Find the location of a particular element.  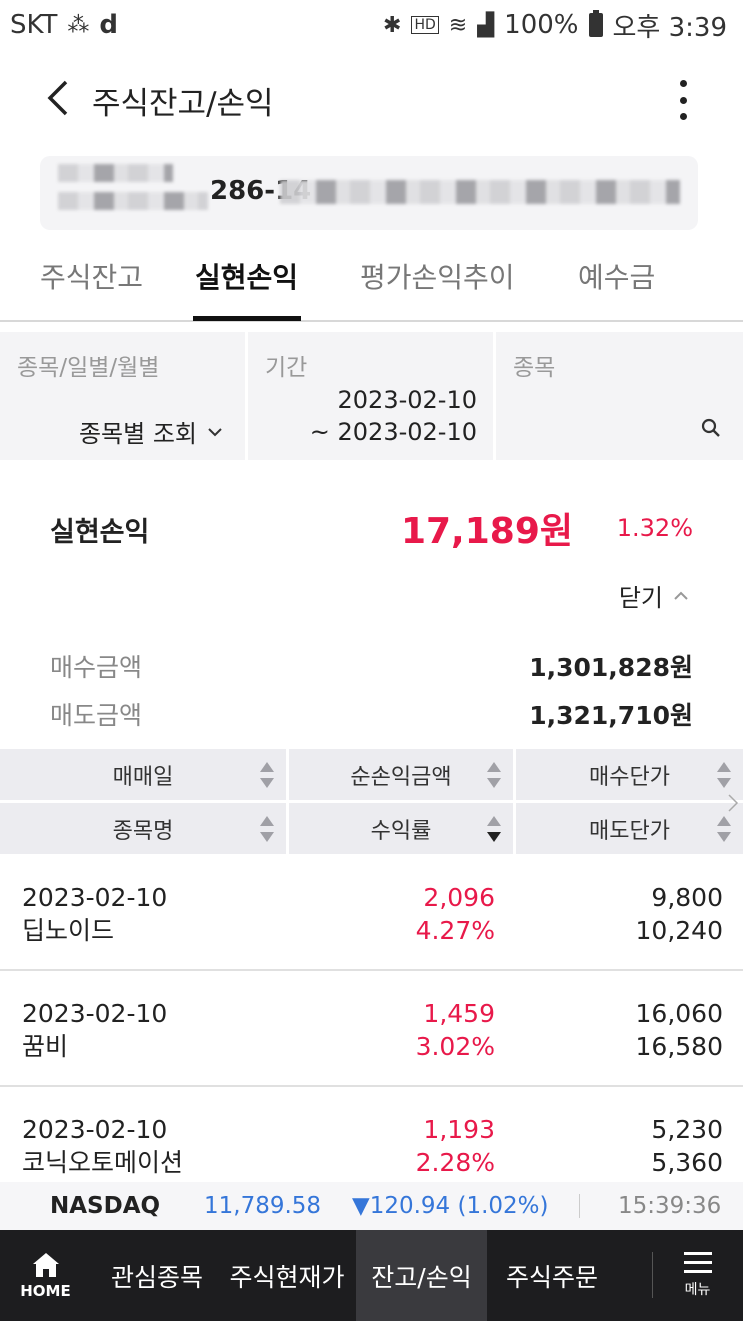

battery-icon is located at coordinates (595, 23).